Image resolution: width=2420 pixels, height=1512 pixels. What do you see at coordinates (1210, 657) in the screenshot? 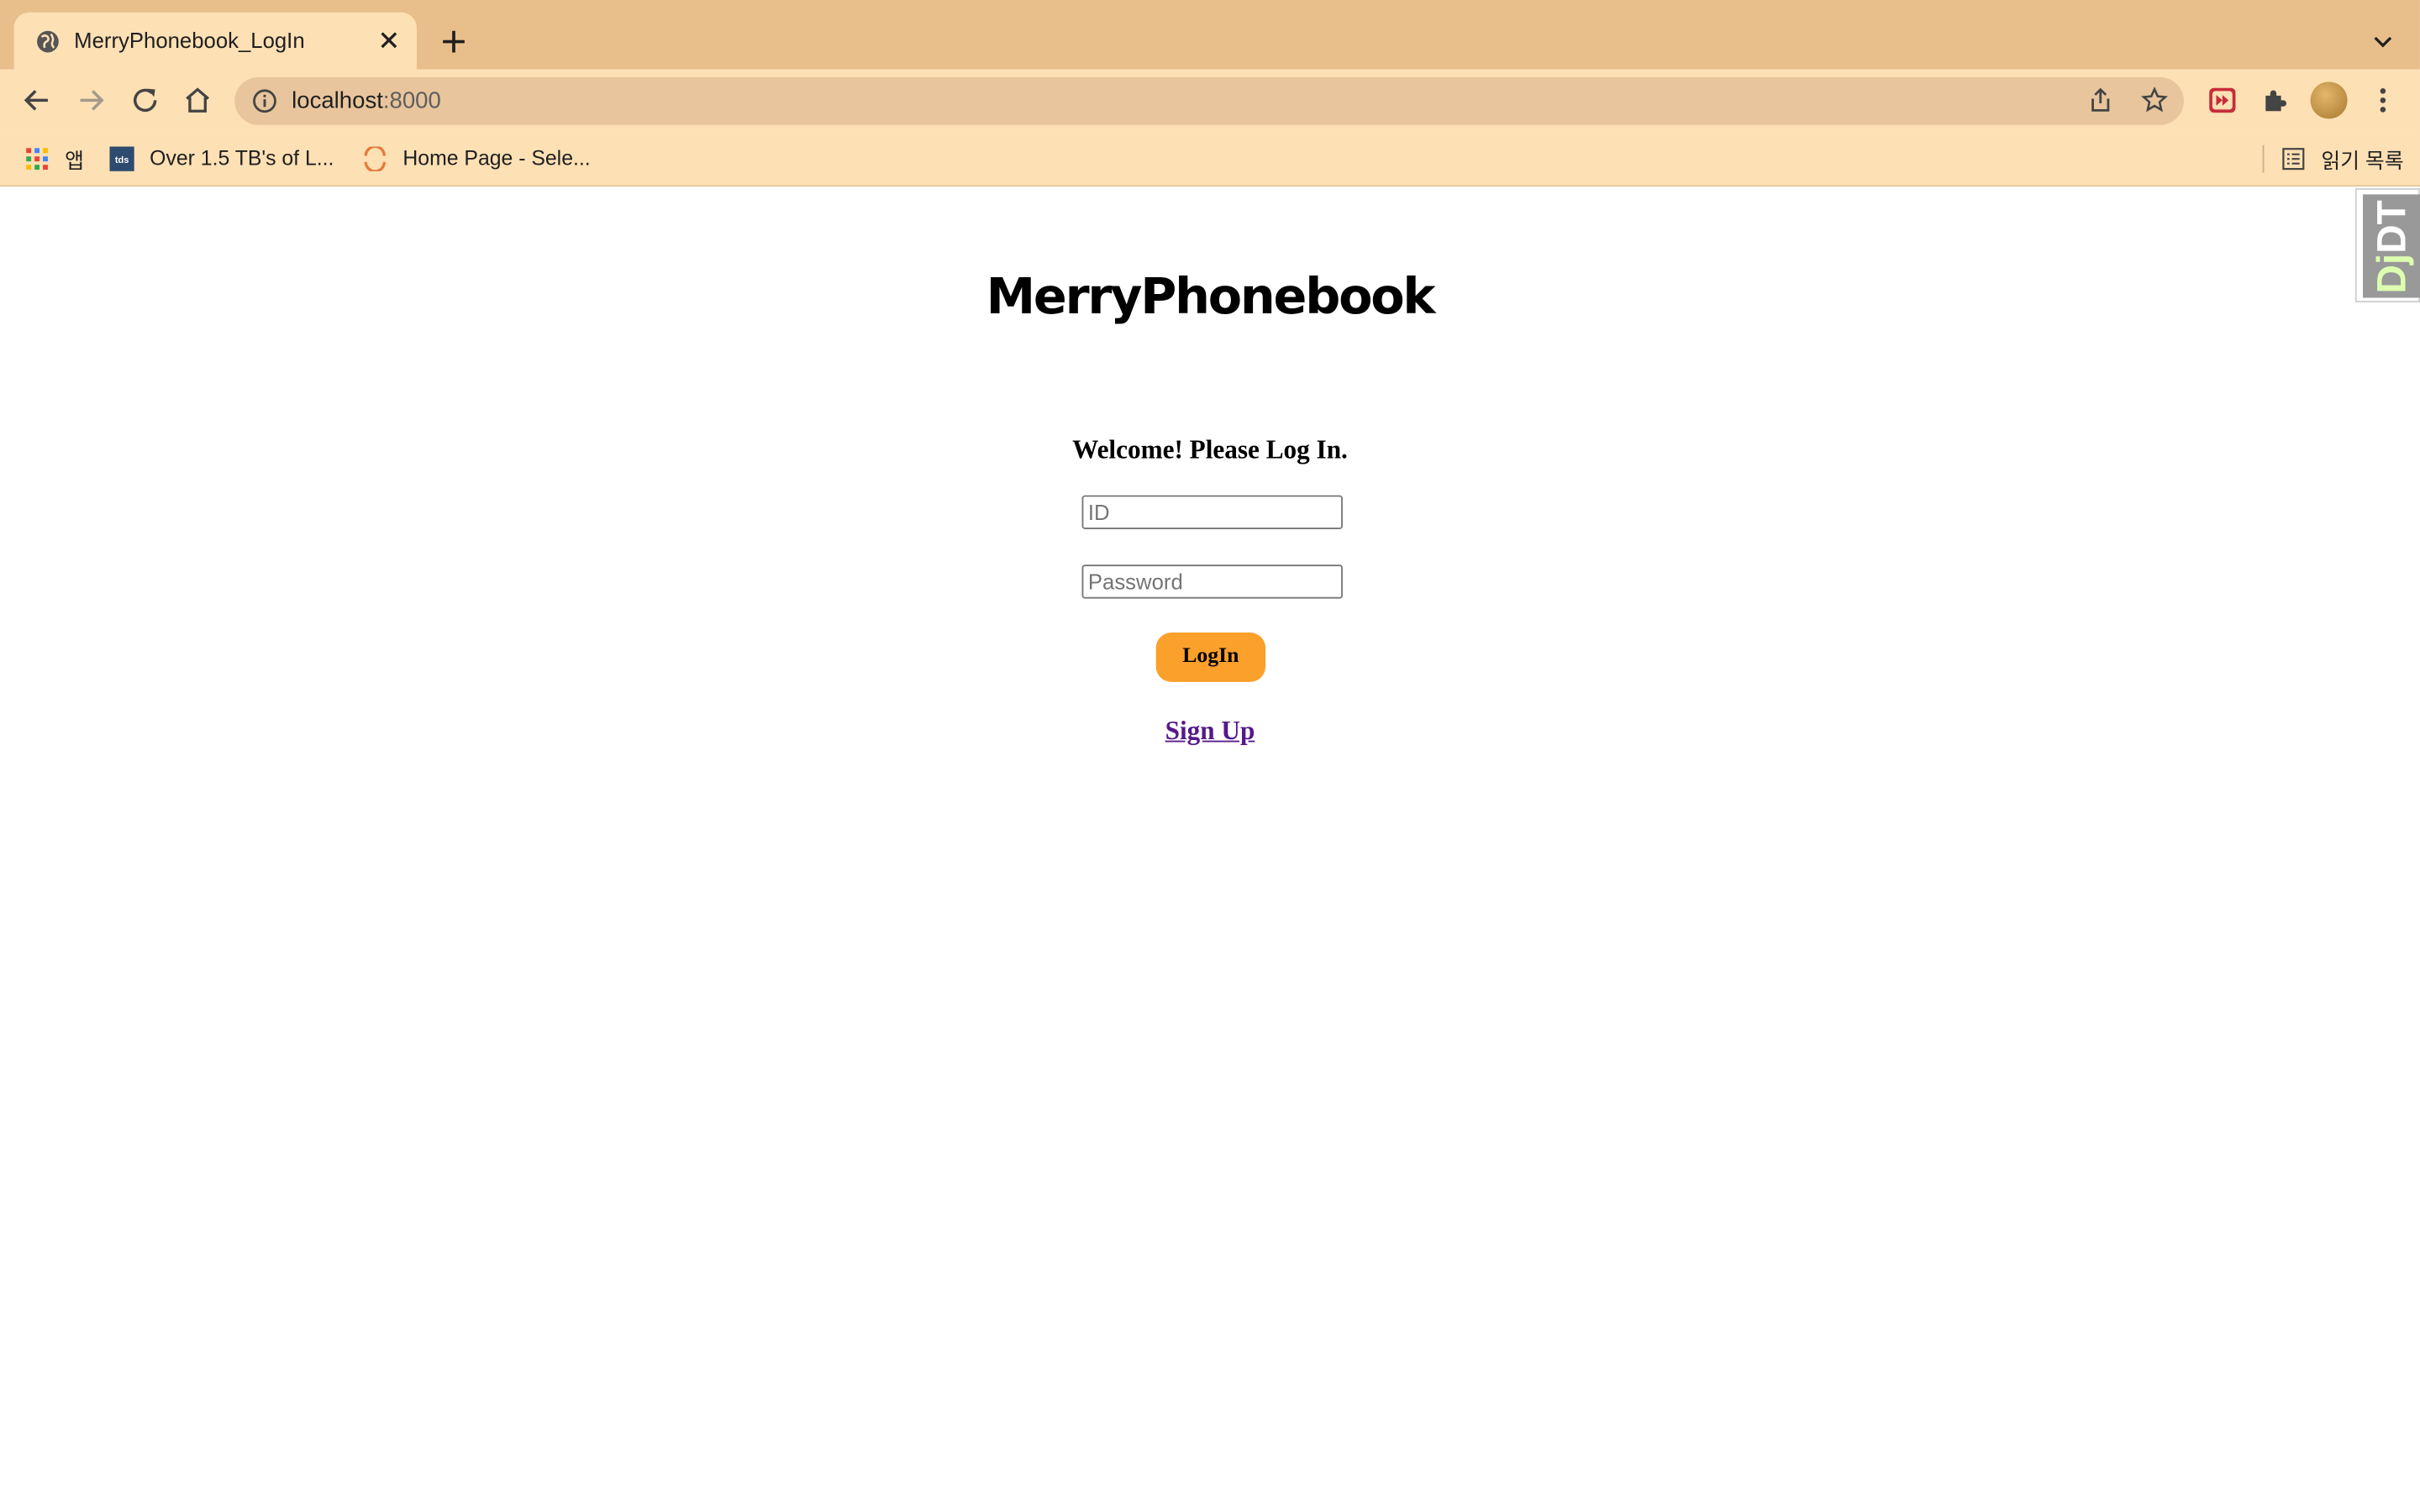
I see `login-button: LogIn` at bounding box center [1210, 657].